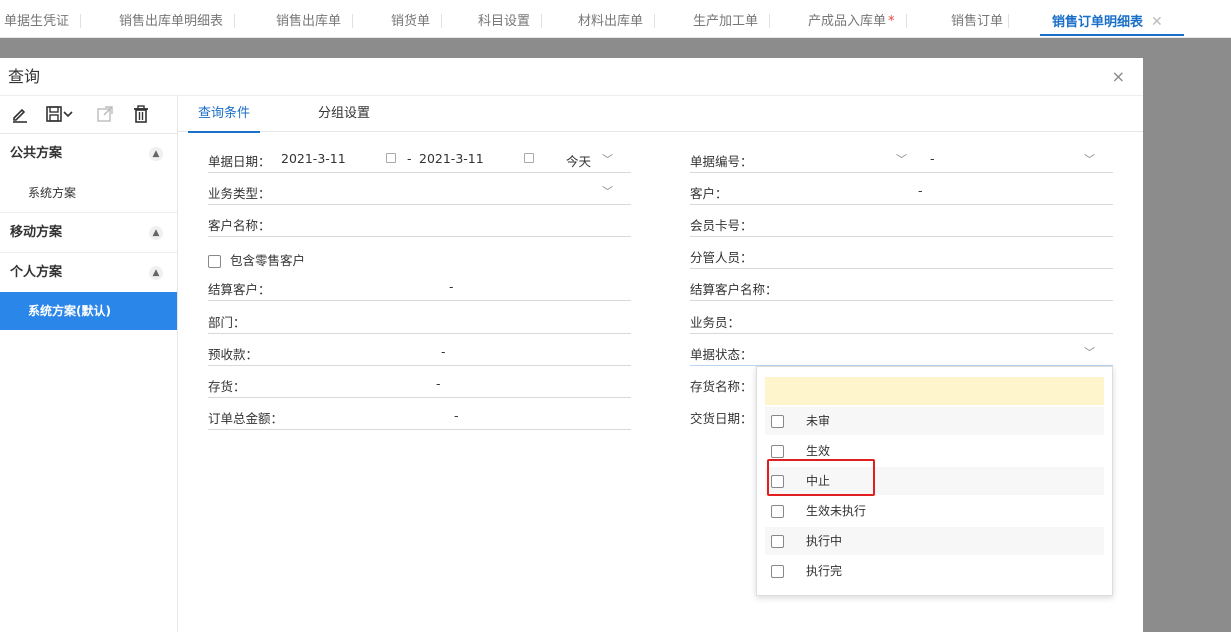 This screenshot has height=632, width=1231. I want to click on field-department: 部门：, so click(419, 319).